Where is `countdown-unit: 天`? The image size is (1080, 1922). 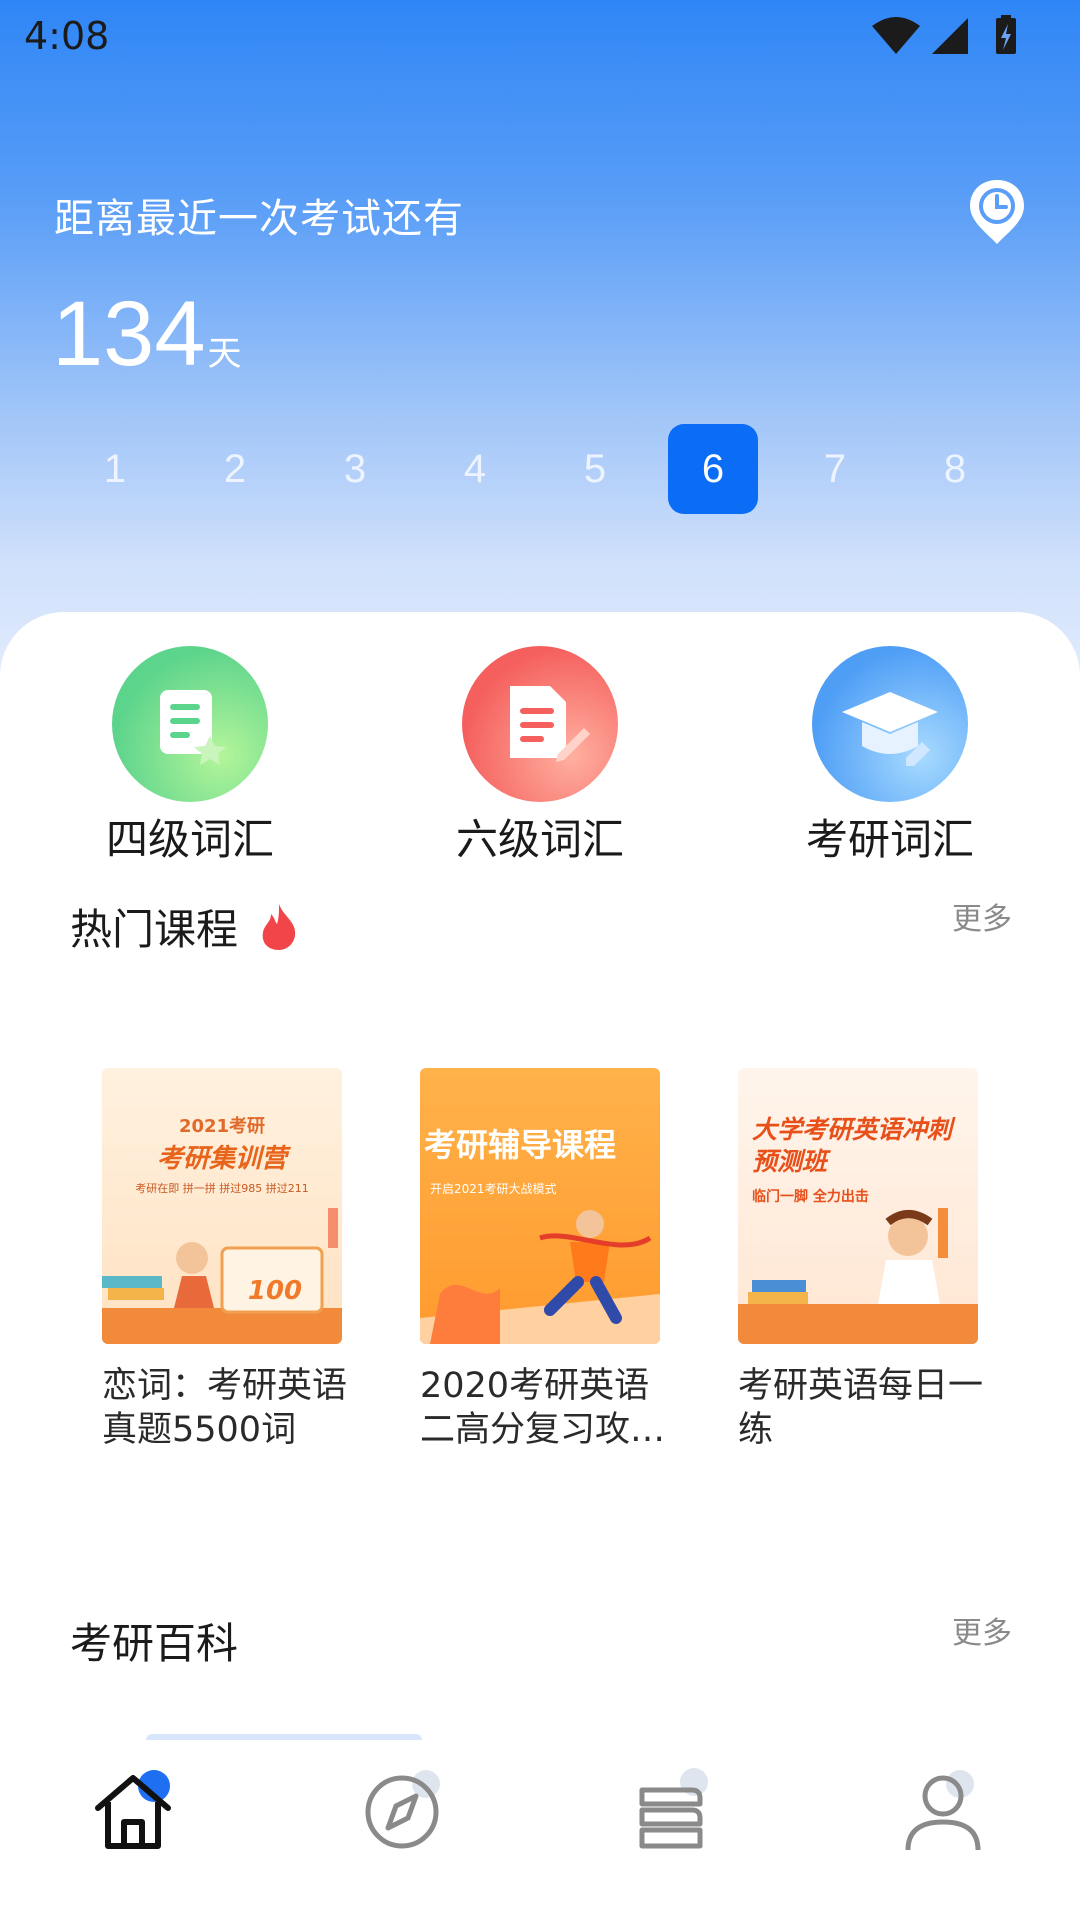 countdown-unit: 天 is located at coordinates (224, 354).